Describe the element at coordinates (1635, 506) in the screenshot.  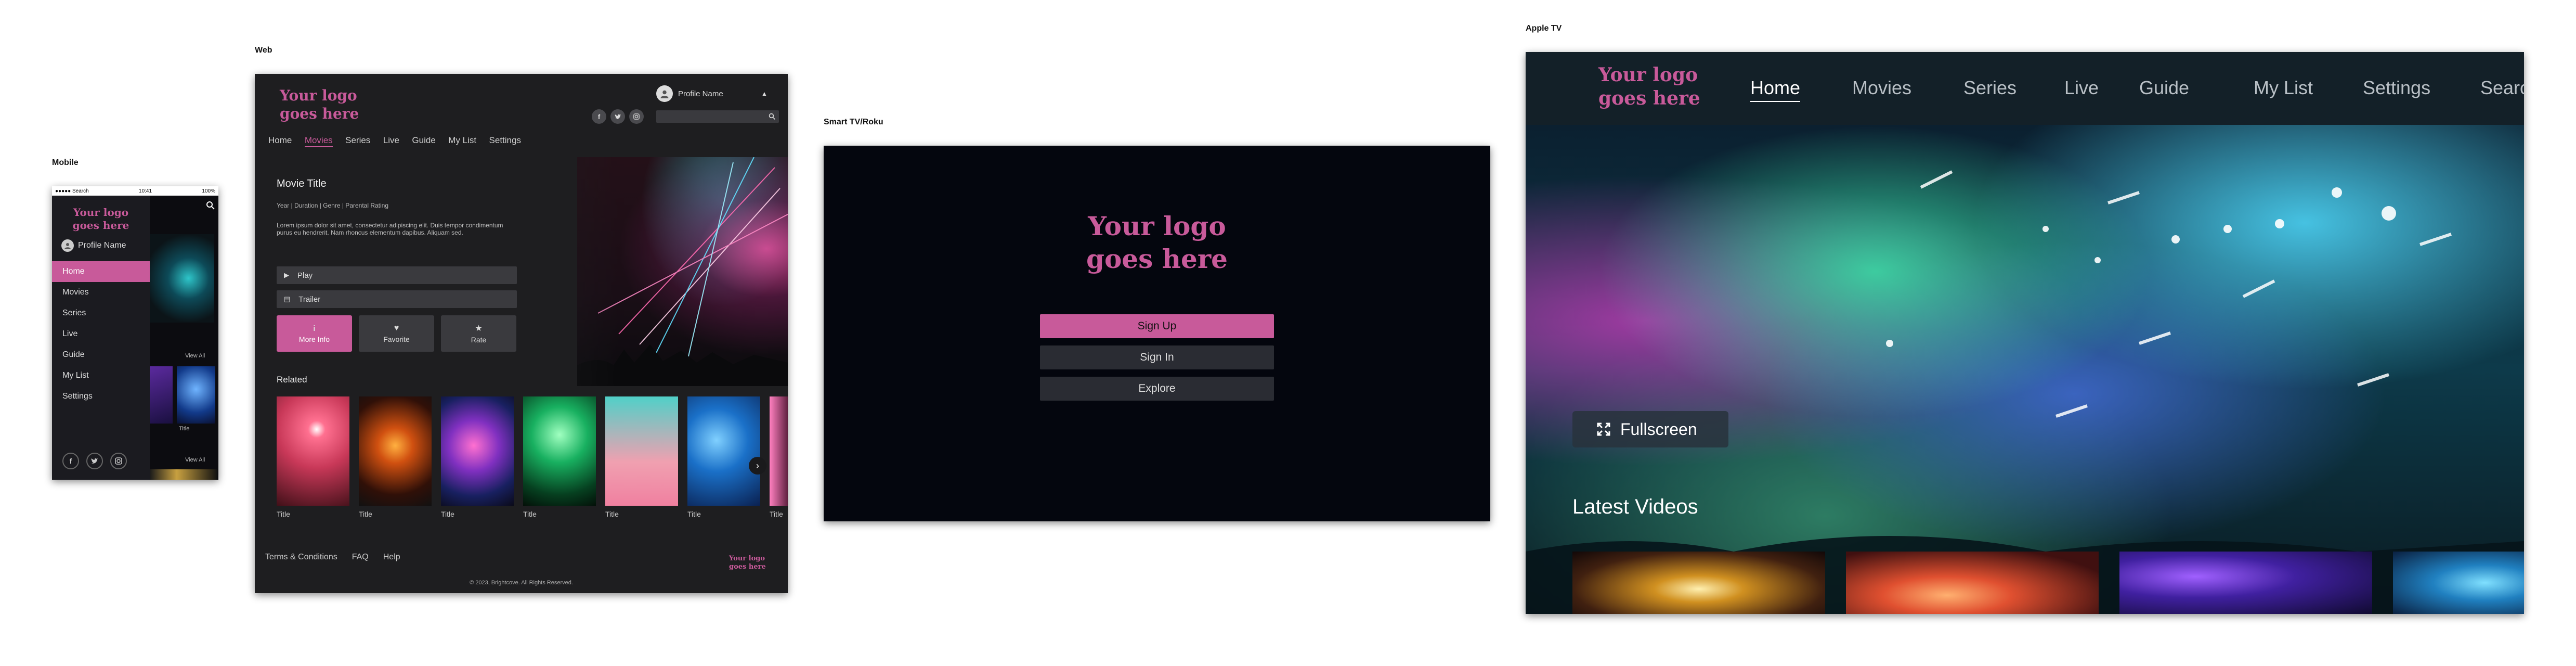
I see `latest-videos-heading: Latest Videos` at that location.